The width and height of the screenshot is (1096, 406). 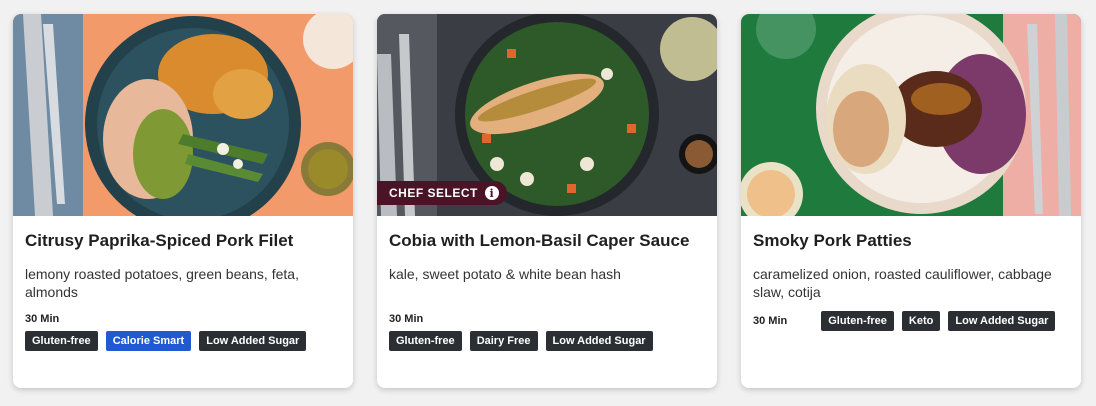 I want to click on recipe-title: Citrusy Paprika-Spiced Pork Filet, so click(x=183, y=241).